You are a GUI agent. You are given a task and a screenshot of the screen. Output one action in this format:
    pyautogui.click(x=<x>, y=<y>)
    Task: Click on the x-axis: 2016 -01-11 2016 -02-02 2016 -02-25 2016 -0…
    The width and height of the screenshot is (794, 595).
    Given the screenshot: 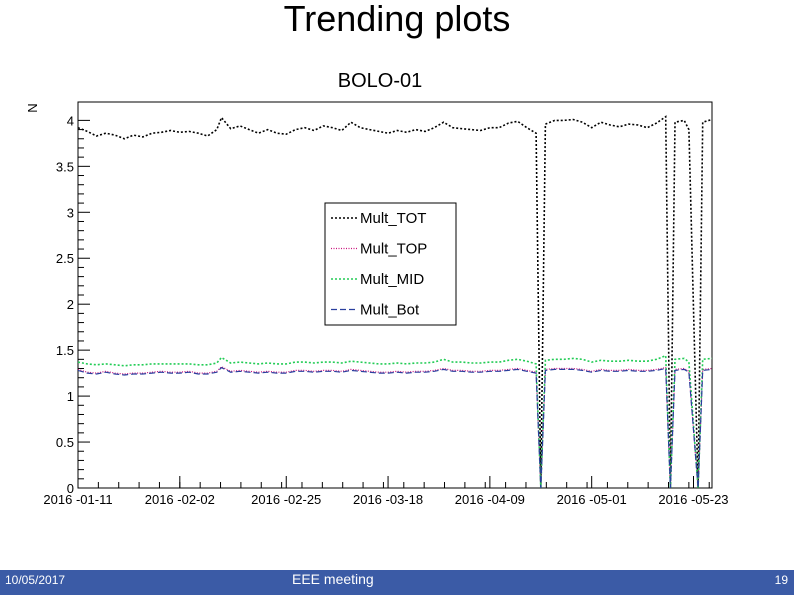 What is the action you would take?
    pyautogui.click(x=386, y=491)
    